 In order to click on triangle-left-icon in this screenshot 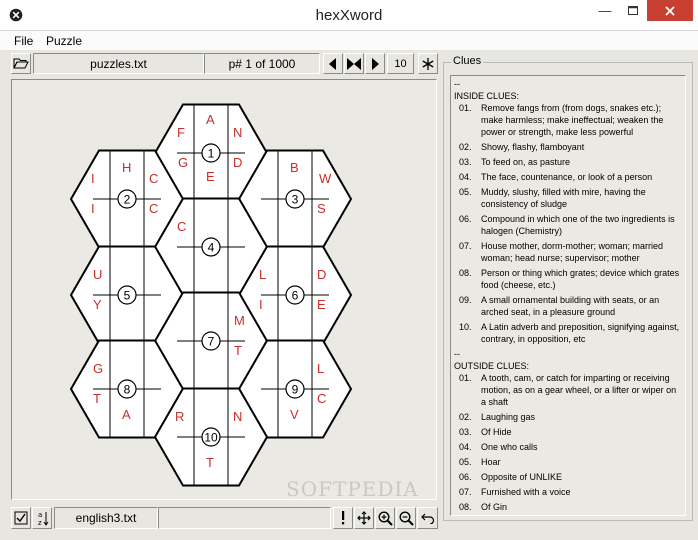, I will do `click(332, 63)`.